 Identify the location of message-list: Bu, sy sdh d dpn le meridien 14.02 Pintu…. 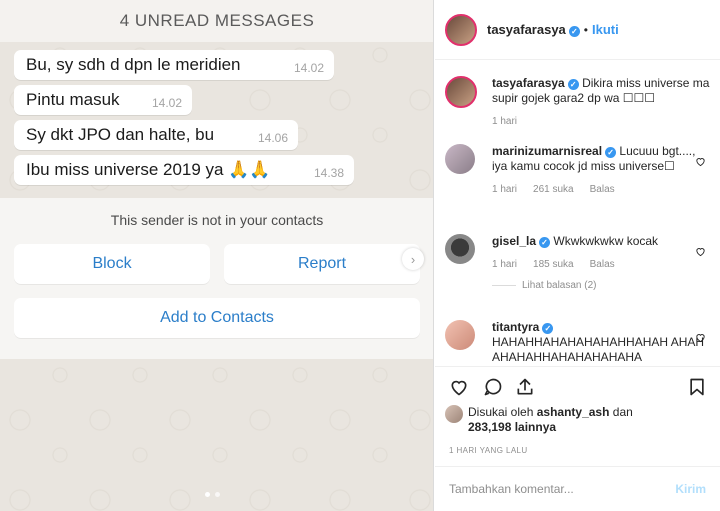
(184, 120).